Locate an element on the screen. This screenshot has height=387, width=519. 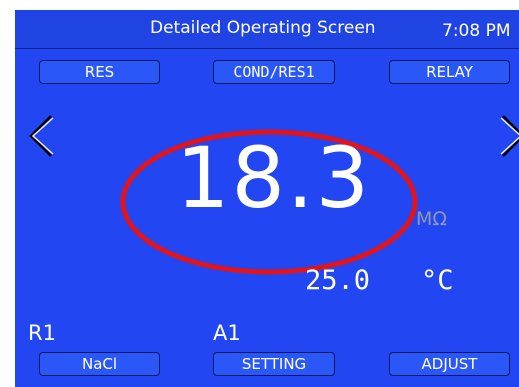
relay-button: RELAY is located at coordinates (449, 72).